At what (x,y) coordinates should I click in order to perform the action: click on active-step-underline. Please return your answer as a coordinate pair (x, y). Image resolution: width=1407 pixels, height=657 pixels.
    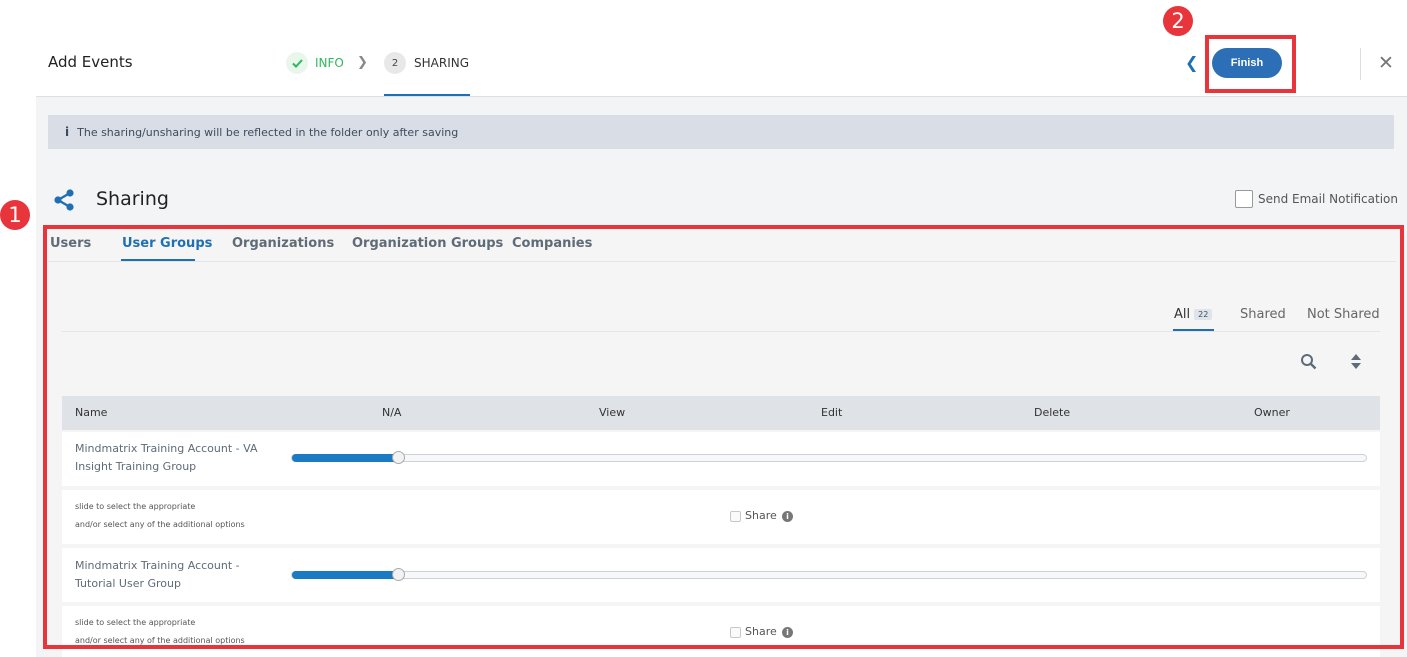
    Looking at the image, I should click on (427, 95).